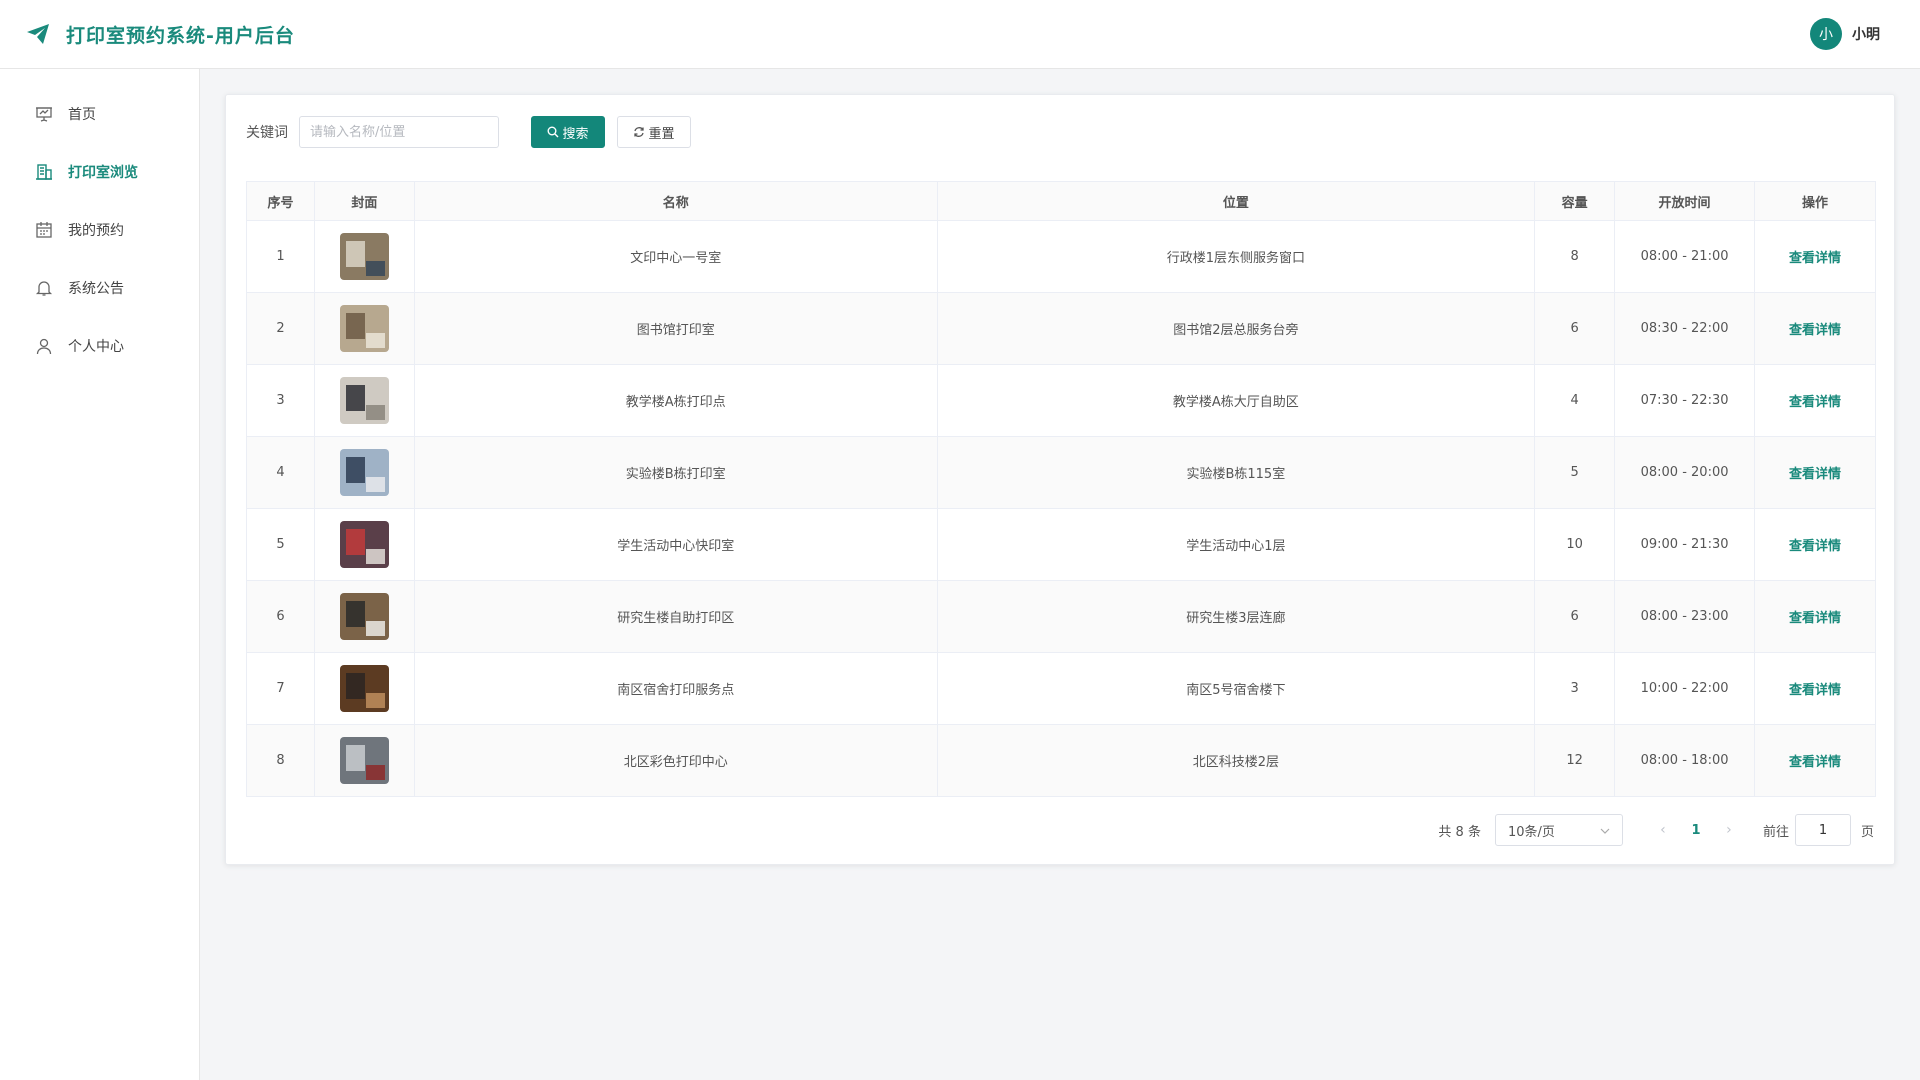  Describe the element at coordinates (1696, 830) in the screenshot. I see `page-number-current: 1` at that location.